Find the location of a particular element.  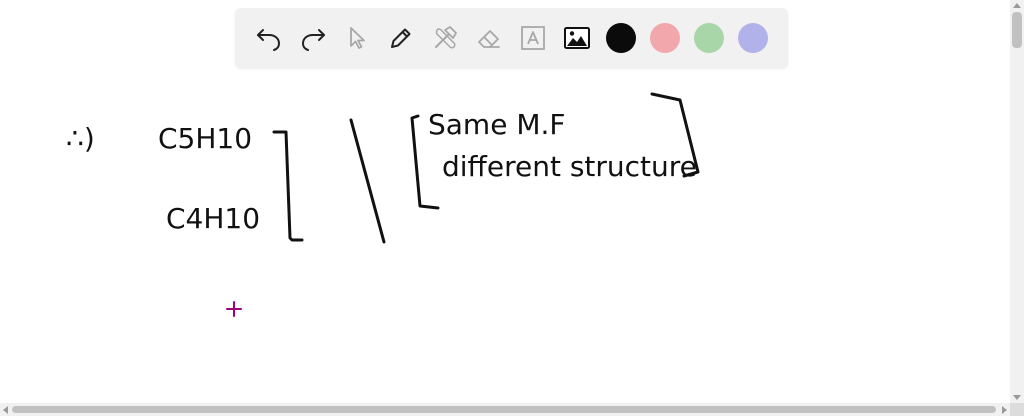

select-arrow-icon is located at coordinates (357, 38).